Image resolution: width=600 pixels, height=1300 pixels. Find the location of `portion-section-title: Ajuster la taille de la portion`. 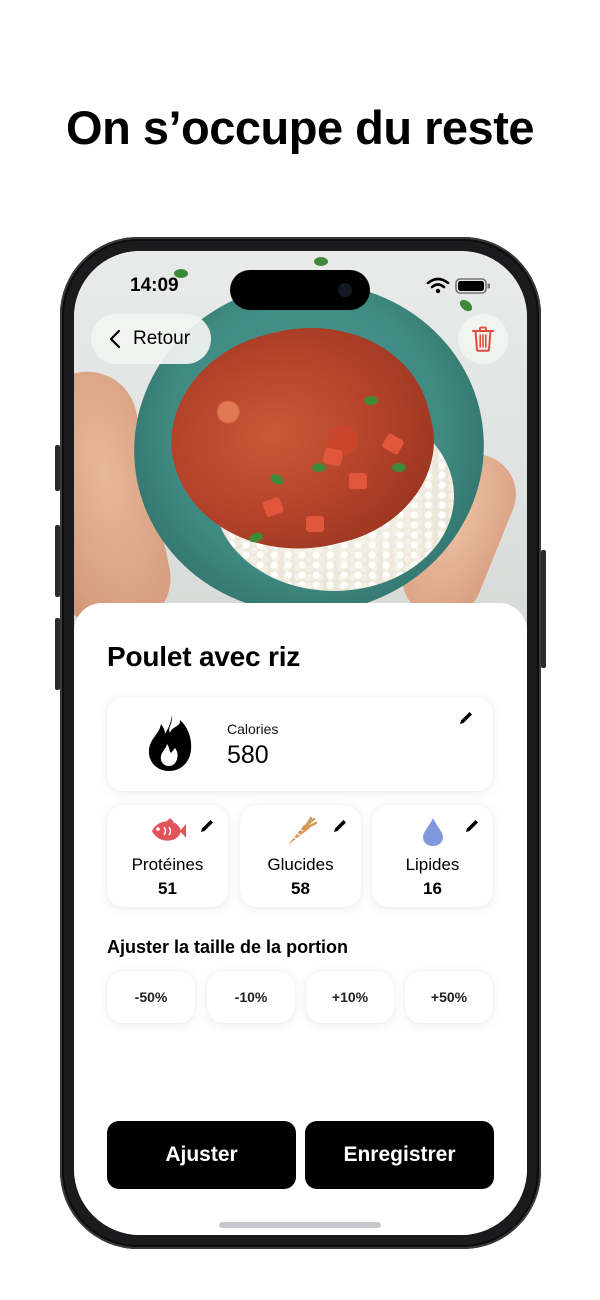

portion-section-title: Ajuster la taille de la portion is located at coordinates (228, 947).